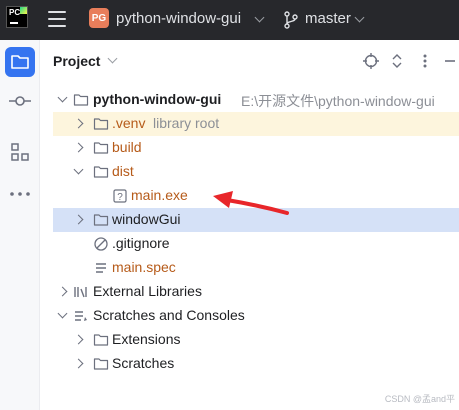 The image size is (459, 410). I want to click on tree-item-scratches: Scratches, so click(256, 364).